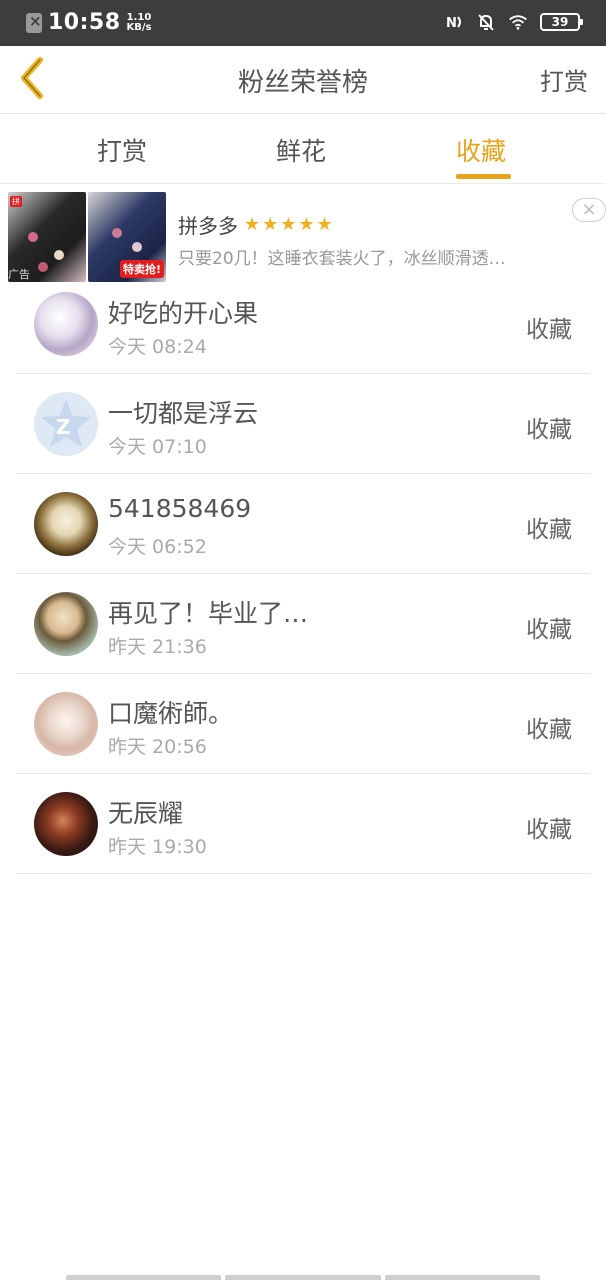 This screenshot has width=606, height=1280. What do you see at coordinates (84, 22) in the screenshot?
I see `status-time: 10:58` at bounding box center [84, 22].